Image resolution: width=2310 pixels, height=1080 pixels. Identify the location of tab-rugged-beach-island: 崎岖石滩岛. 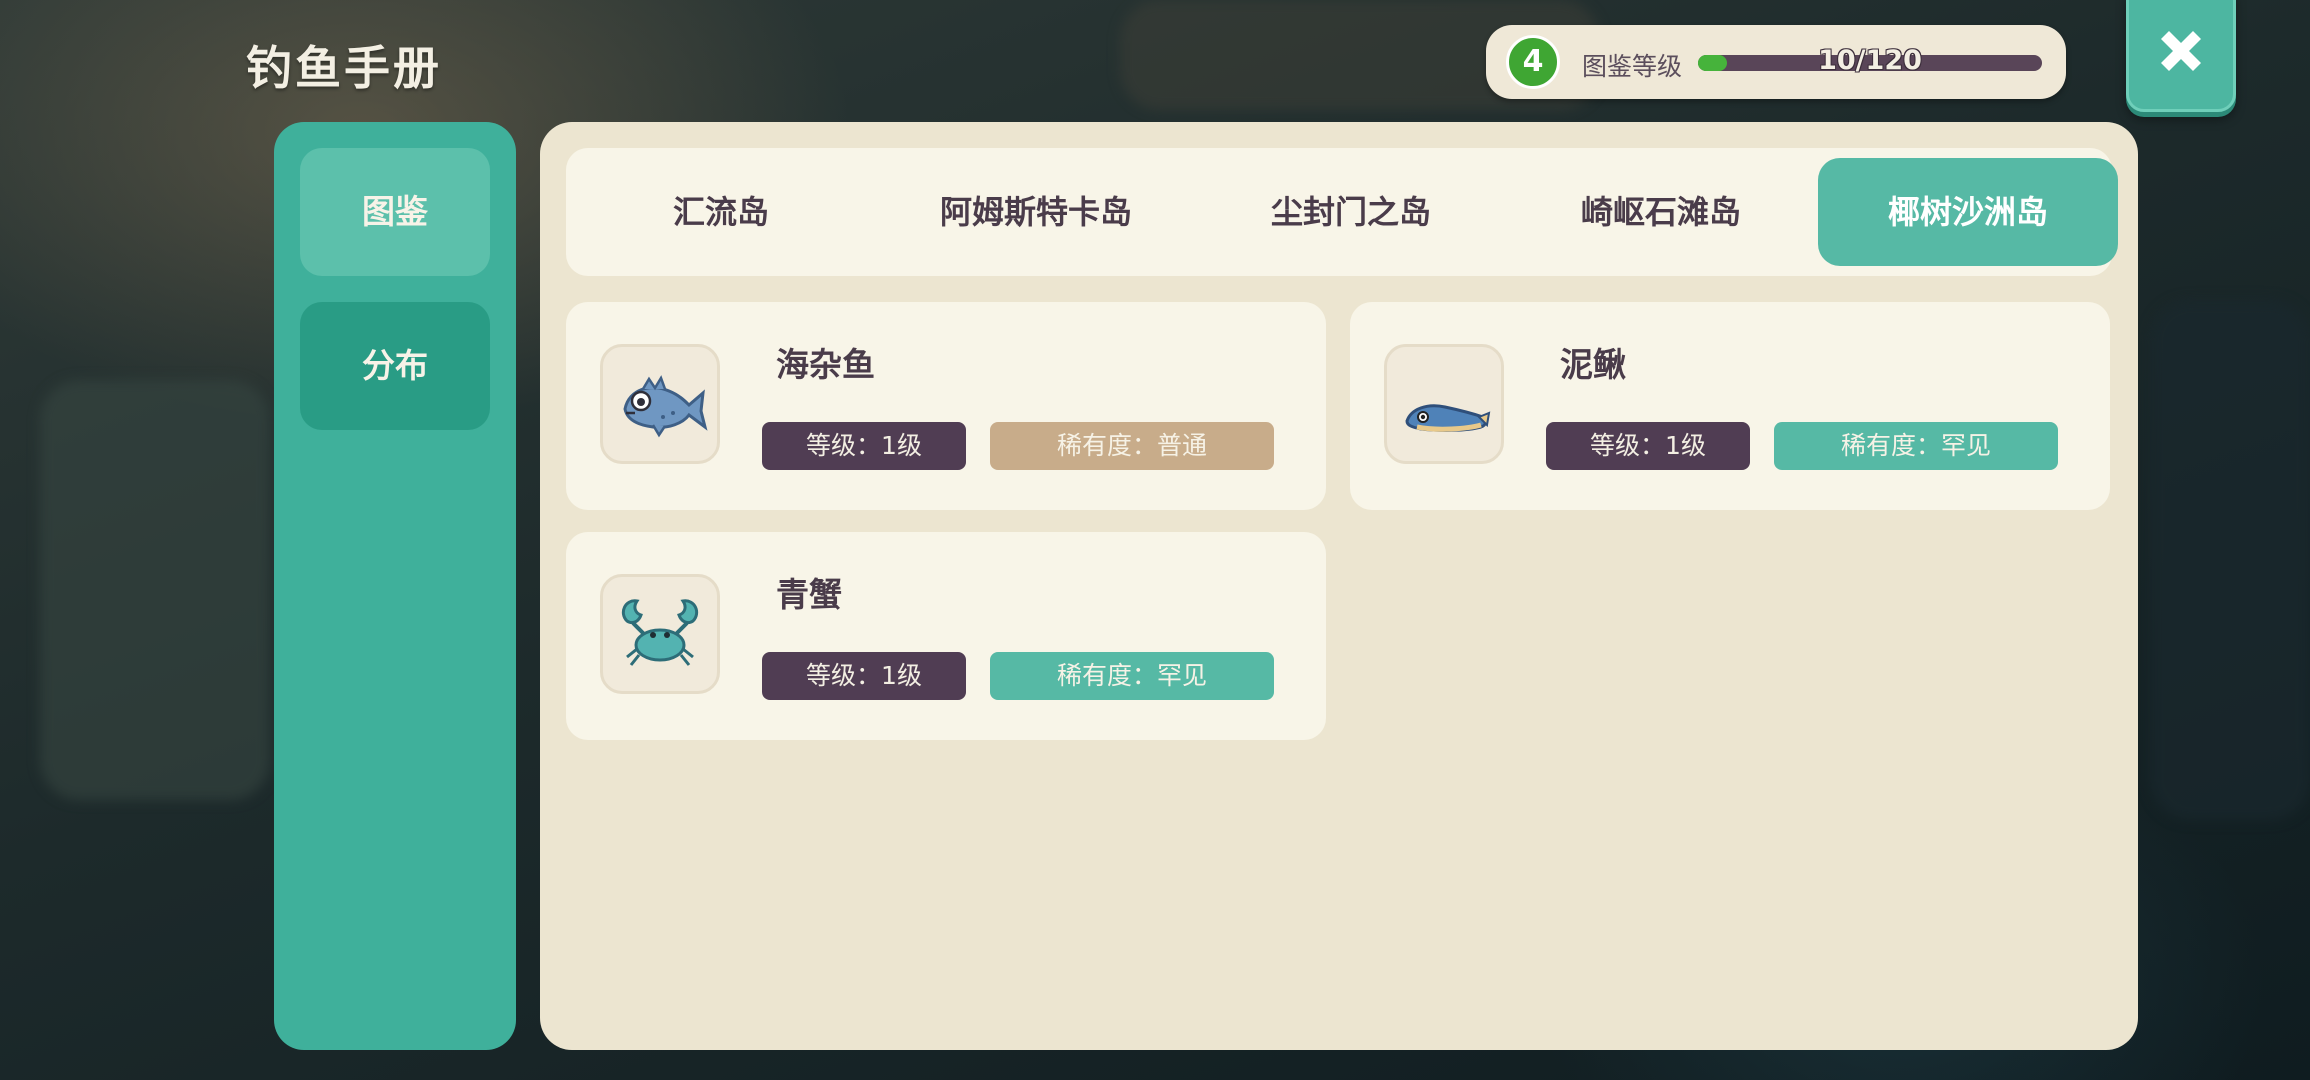
(1661, 212).